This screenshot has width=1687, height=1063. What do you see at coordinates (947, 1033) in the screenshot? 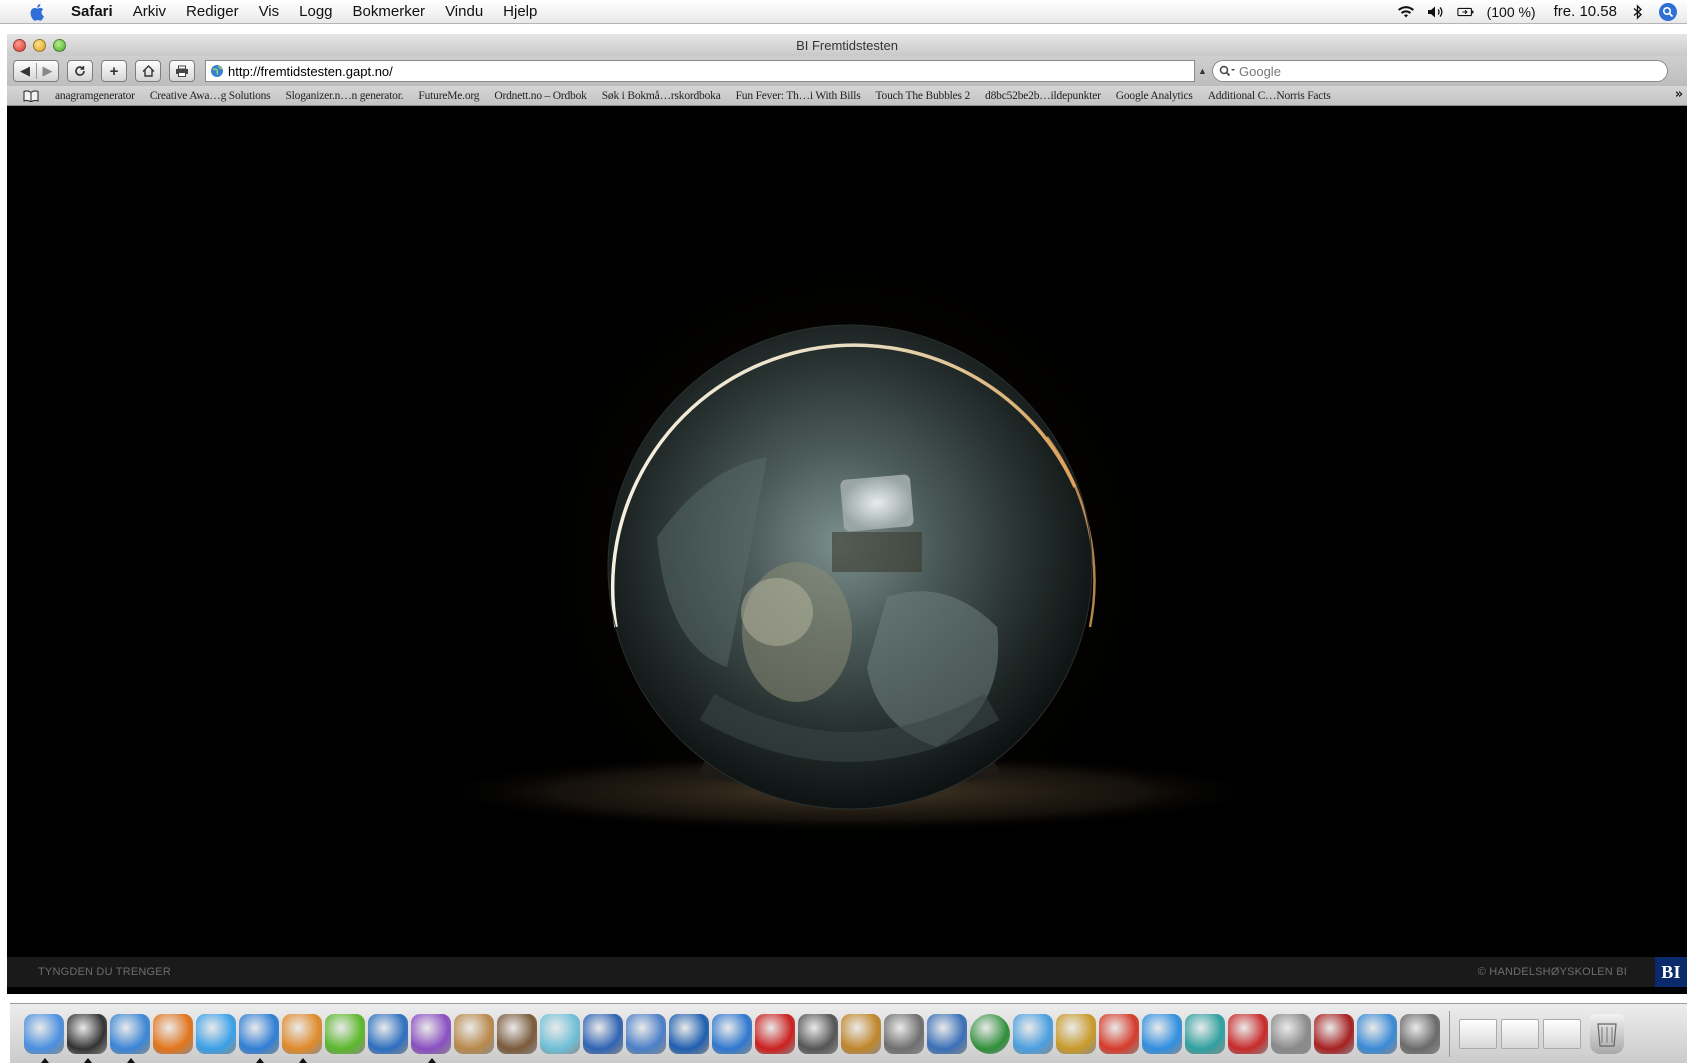
I see `keynote-icon` at bounding box center [947, 1033].